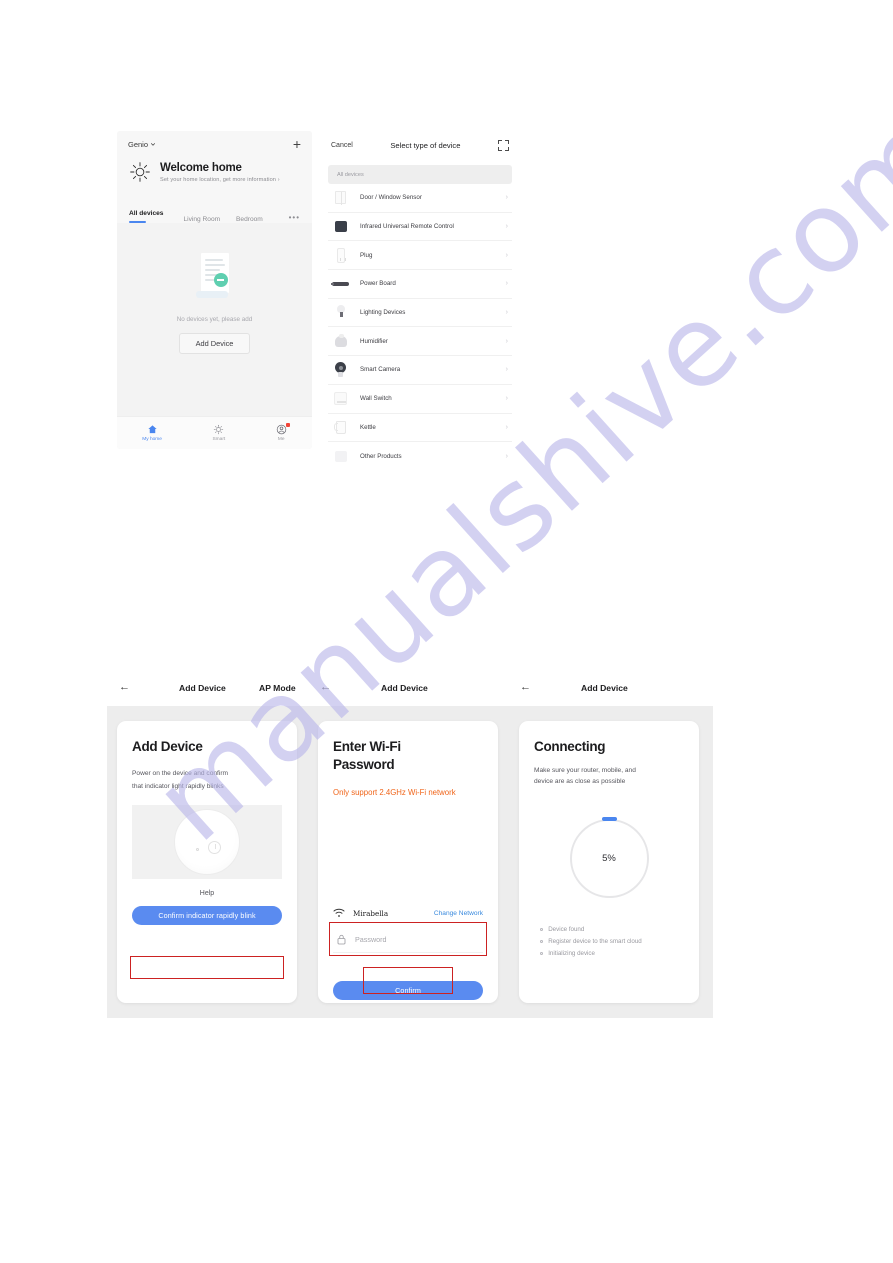 The width and height of the screenshot is (893, 1263). What do you see at coordinates (325, 687) in the screenshot?
I see `back-arrow-icon-2: ←` at bounding box center [325, 687].